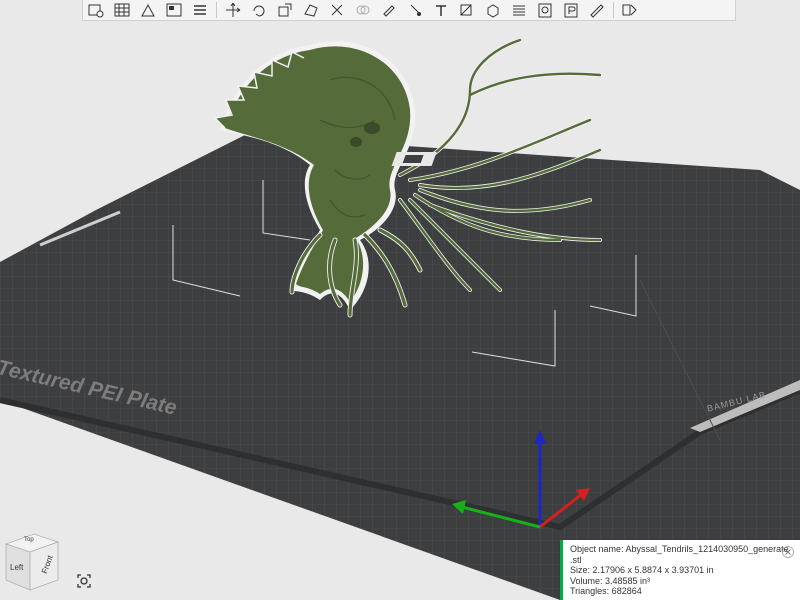 The image size is (800, 600). Describe the element at coordinates (32, 562) in the screenshot. I see `view-cube: Top Left Front` at that location.